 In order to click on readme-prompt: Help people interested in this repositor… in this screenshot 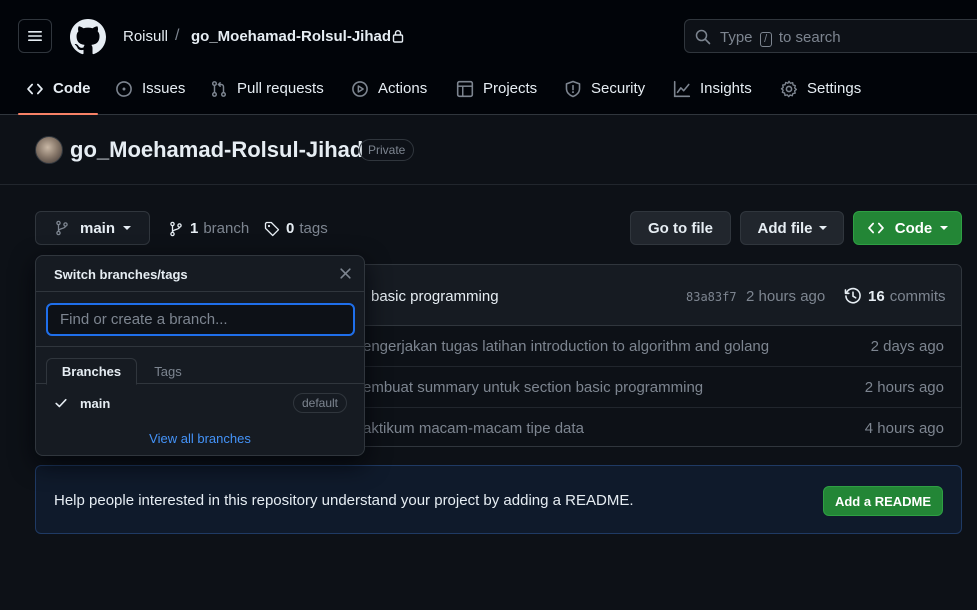, I will do `click(498, 499)`.